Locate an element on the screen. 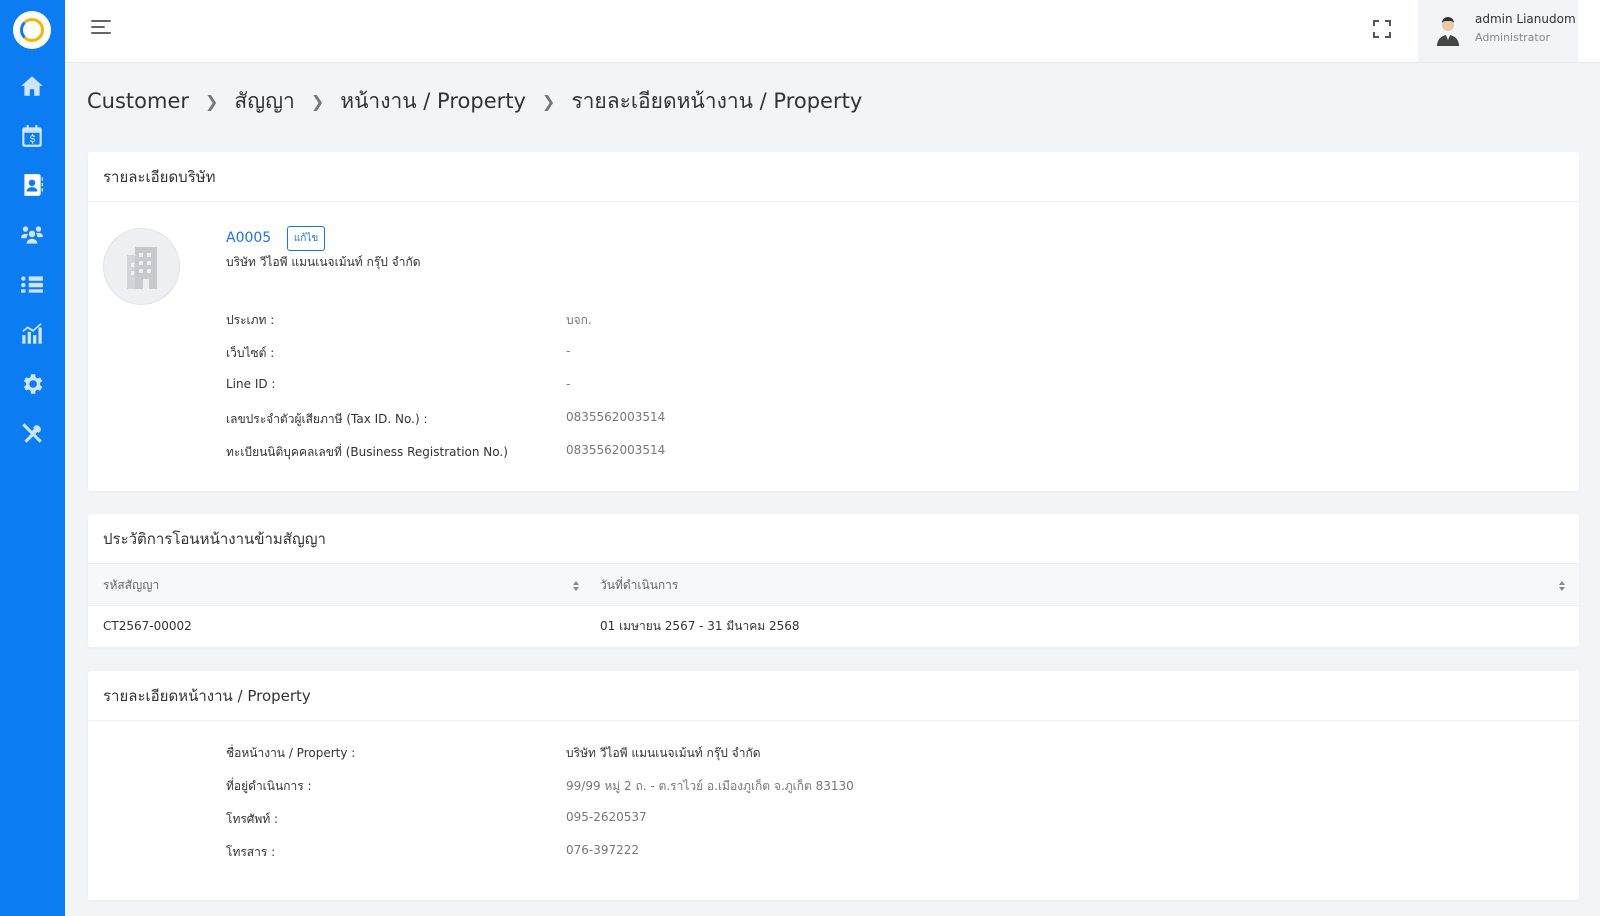 The width and height of the screenshot is (1600, 916). breadcrumb-property-detail: รายละเอียดหน้างาน / Property is located at coordinates (717, 100).